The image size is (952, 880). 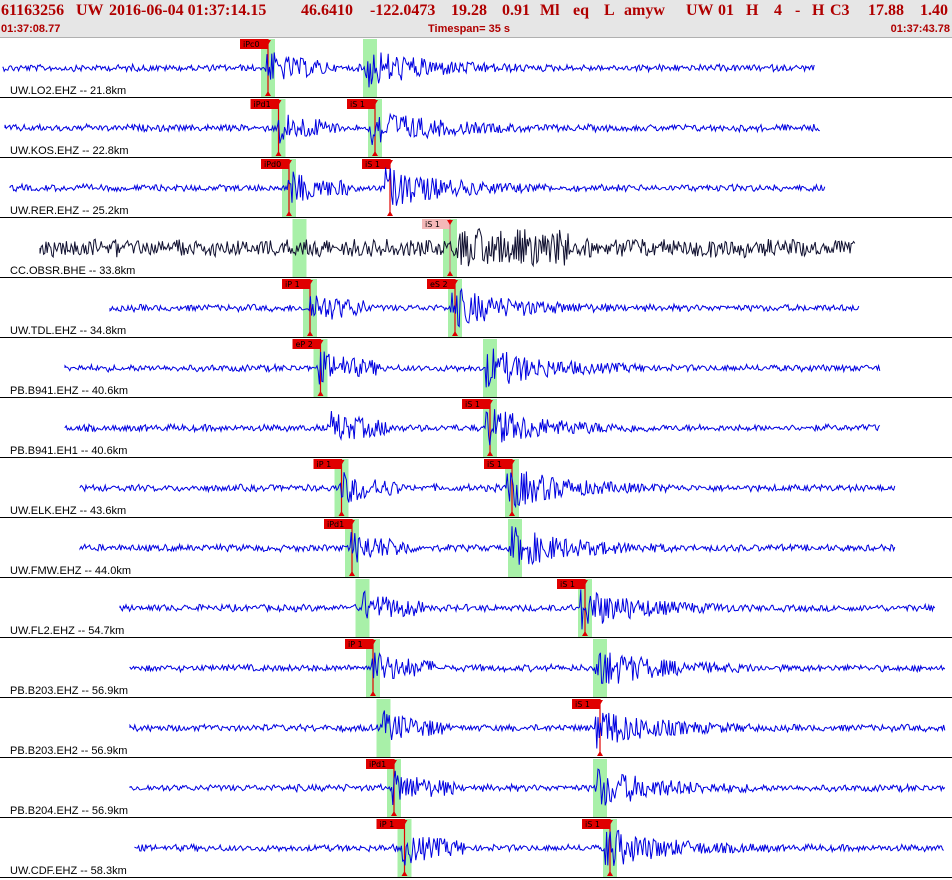 What do you see at coordinates (840, 10) in the screenshot?
I see `solution-gap-code: C3` at bounding box center [840, 10].